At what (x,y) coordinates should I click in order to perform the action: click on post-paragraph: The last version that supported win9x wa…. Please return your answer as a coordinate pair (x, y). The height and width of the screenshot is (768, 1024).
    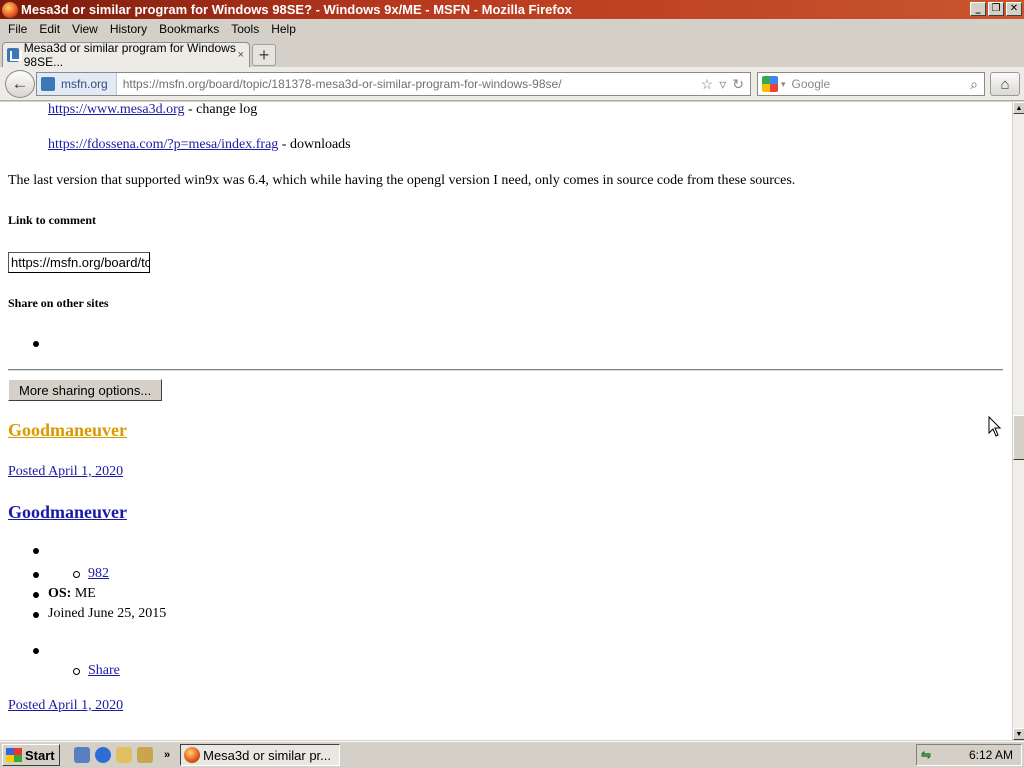
    Looking at the image, I should click on (402, 180).